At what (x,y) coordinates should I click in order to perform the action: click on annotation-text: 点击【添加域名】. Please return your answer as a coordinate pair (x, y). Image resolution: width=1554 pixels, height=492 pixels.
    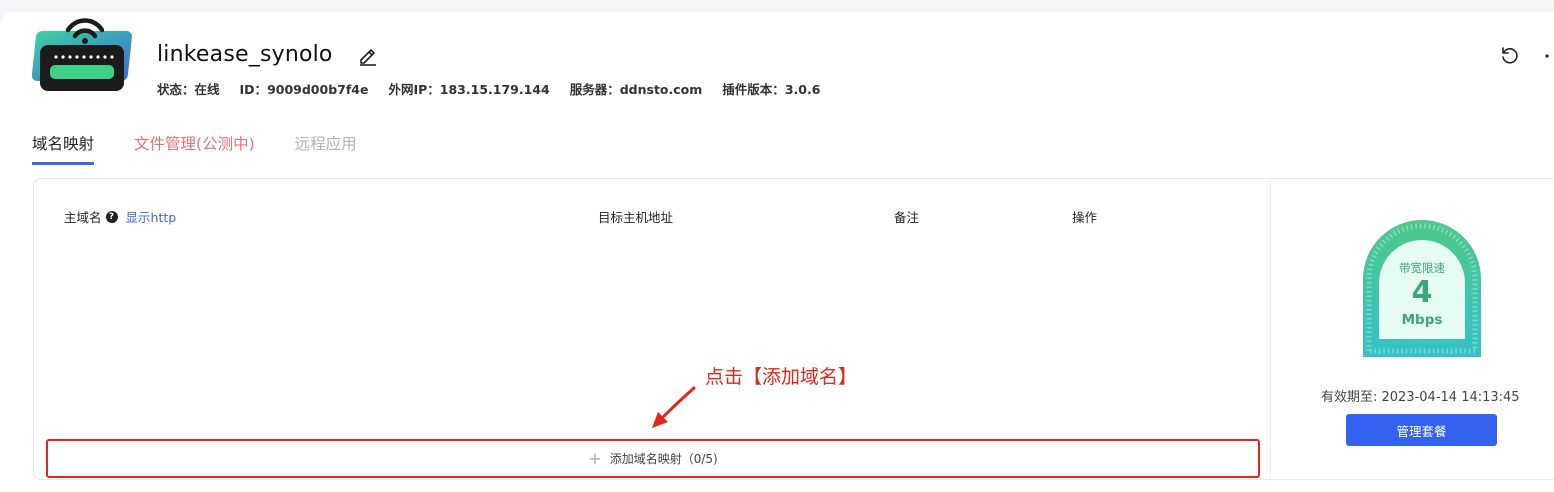
    Looking at the image, I should click on (781, 377).